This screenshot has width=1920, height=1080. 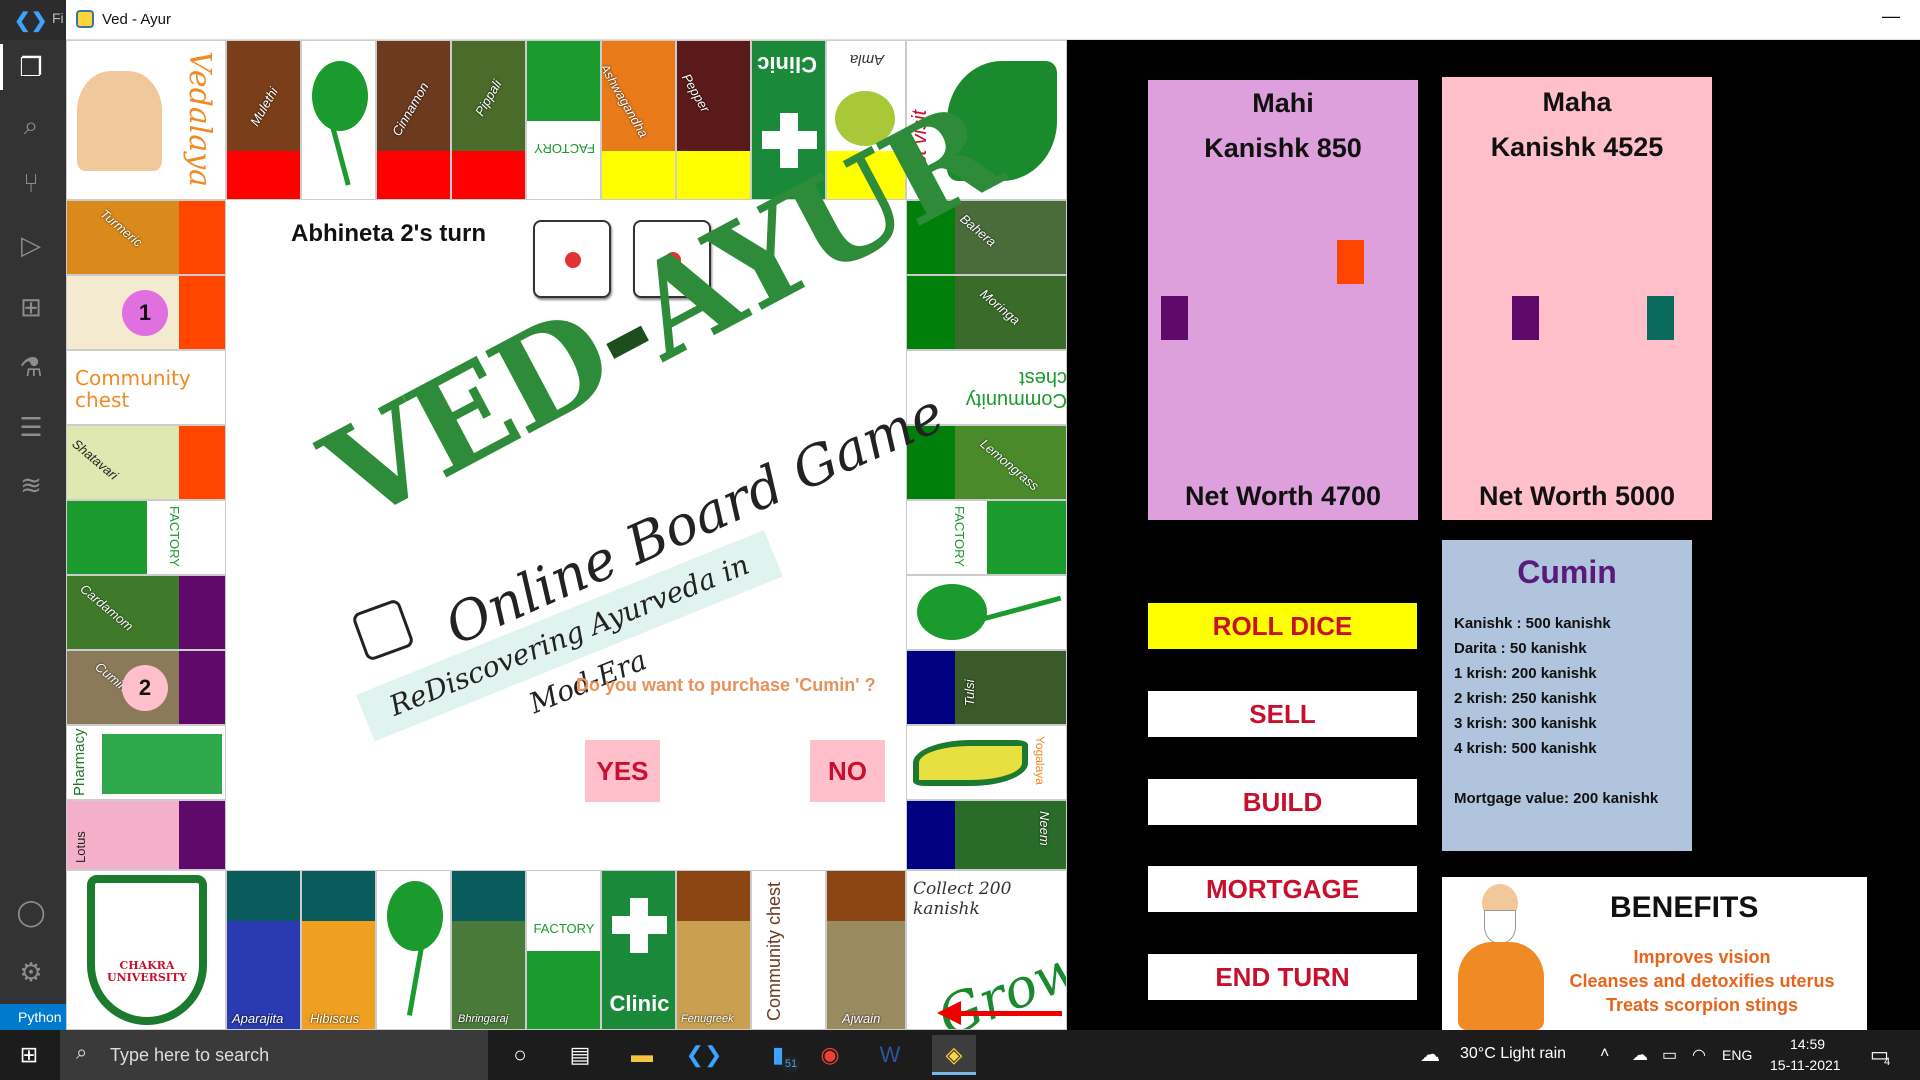 I want to click on color-bar-yellow, so click(x=638, y=175).